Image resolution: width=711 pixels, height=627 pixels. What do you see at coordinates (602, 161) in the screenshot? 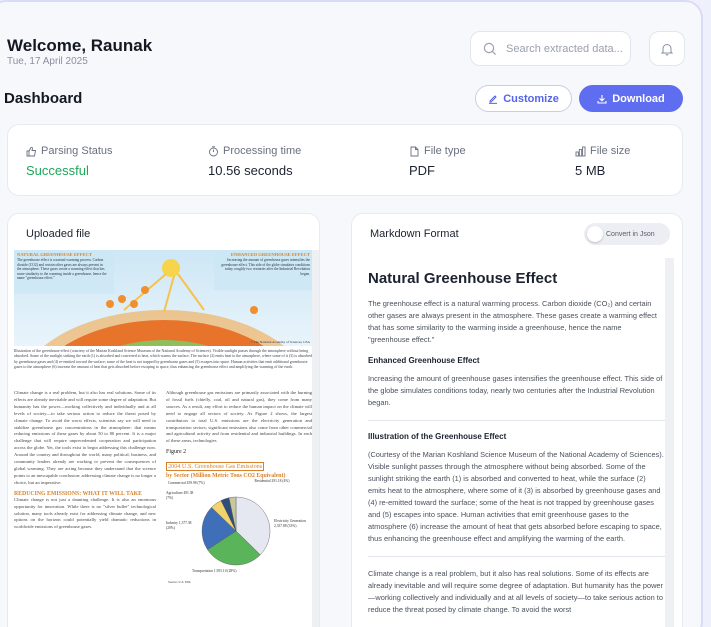
I see `stat-file-size: File size 5 MB` at bounding box center [602, 161].